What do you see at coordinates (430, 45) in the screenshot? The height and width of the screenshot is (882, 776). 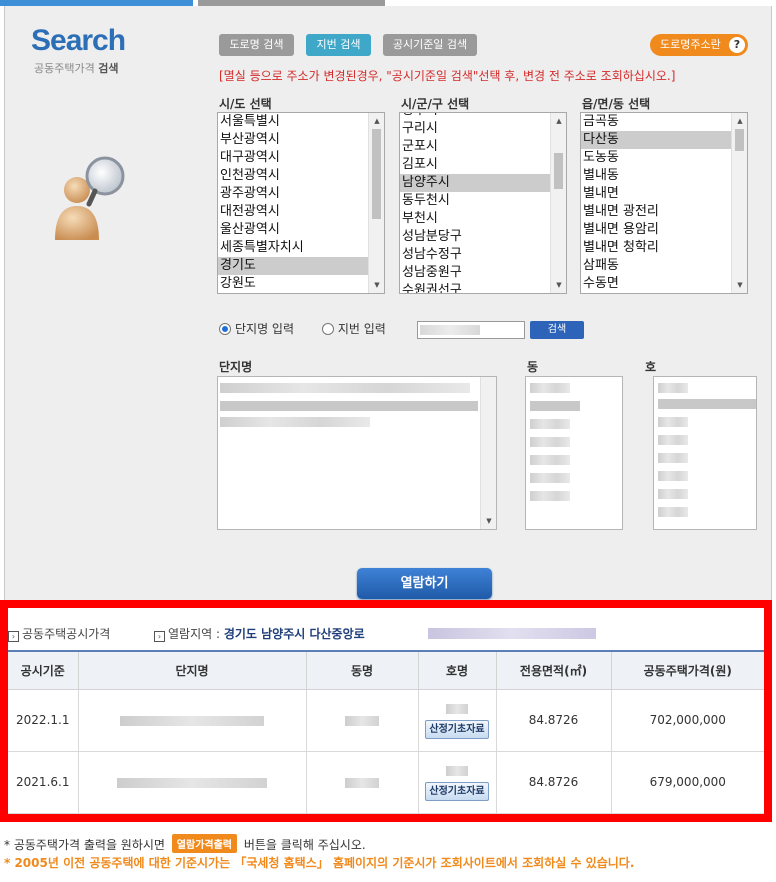 I see `date-search-tab: 공시기준일 검색` at bounding box center [430, 45].